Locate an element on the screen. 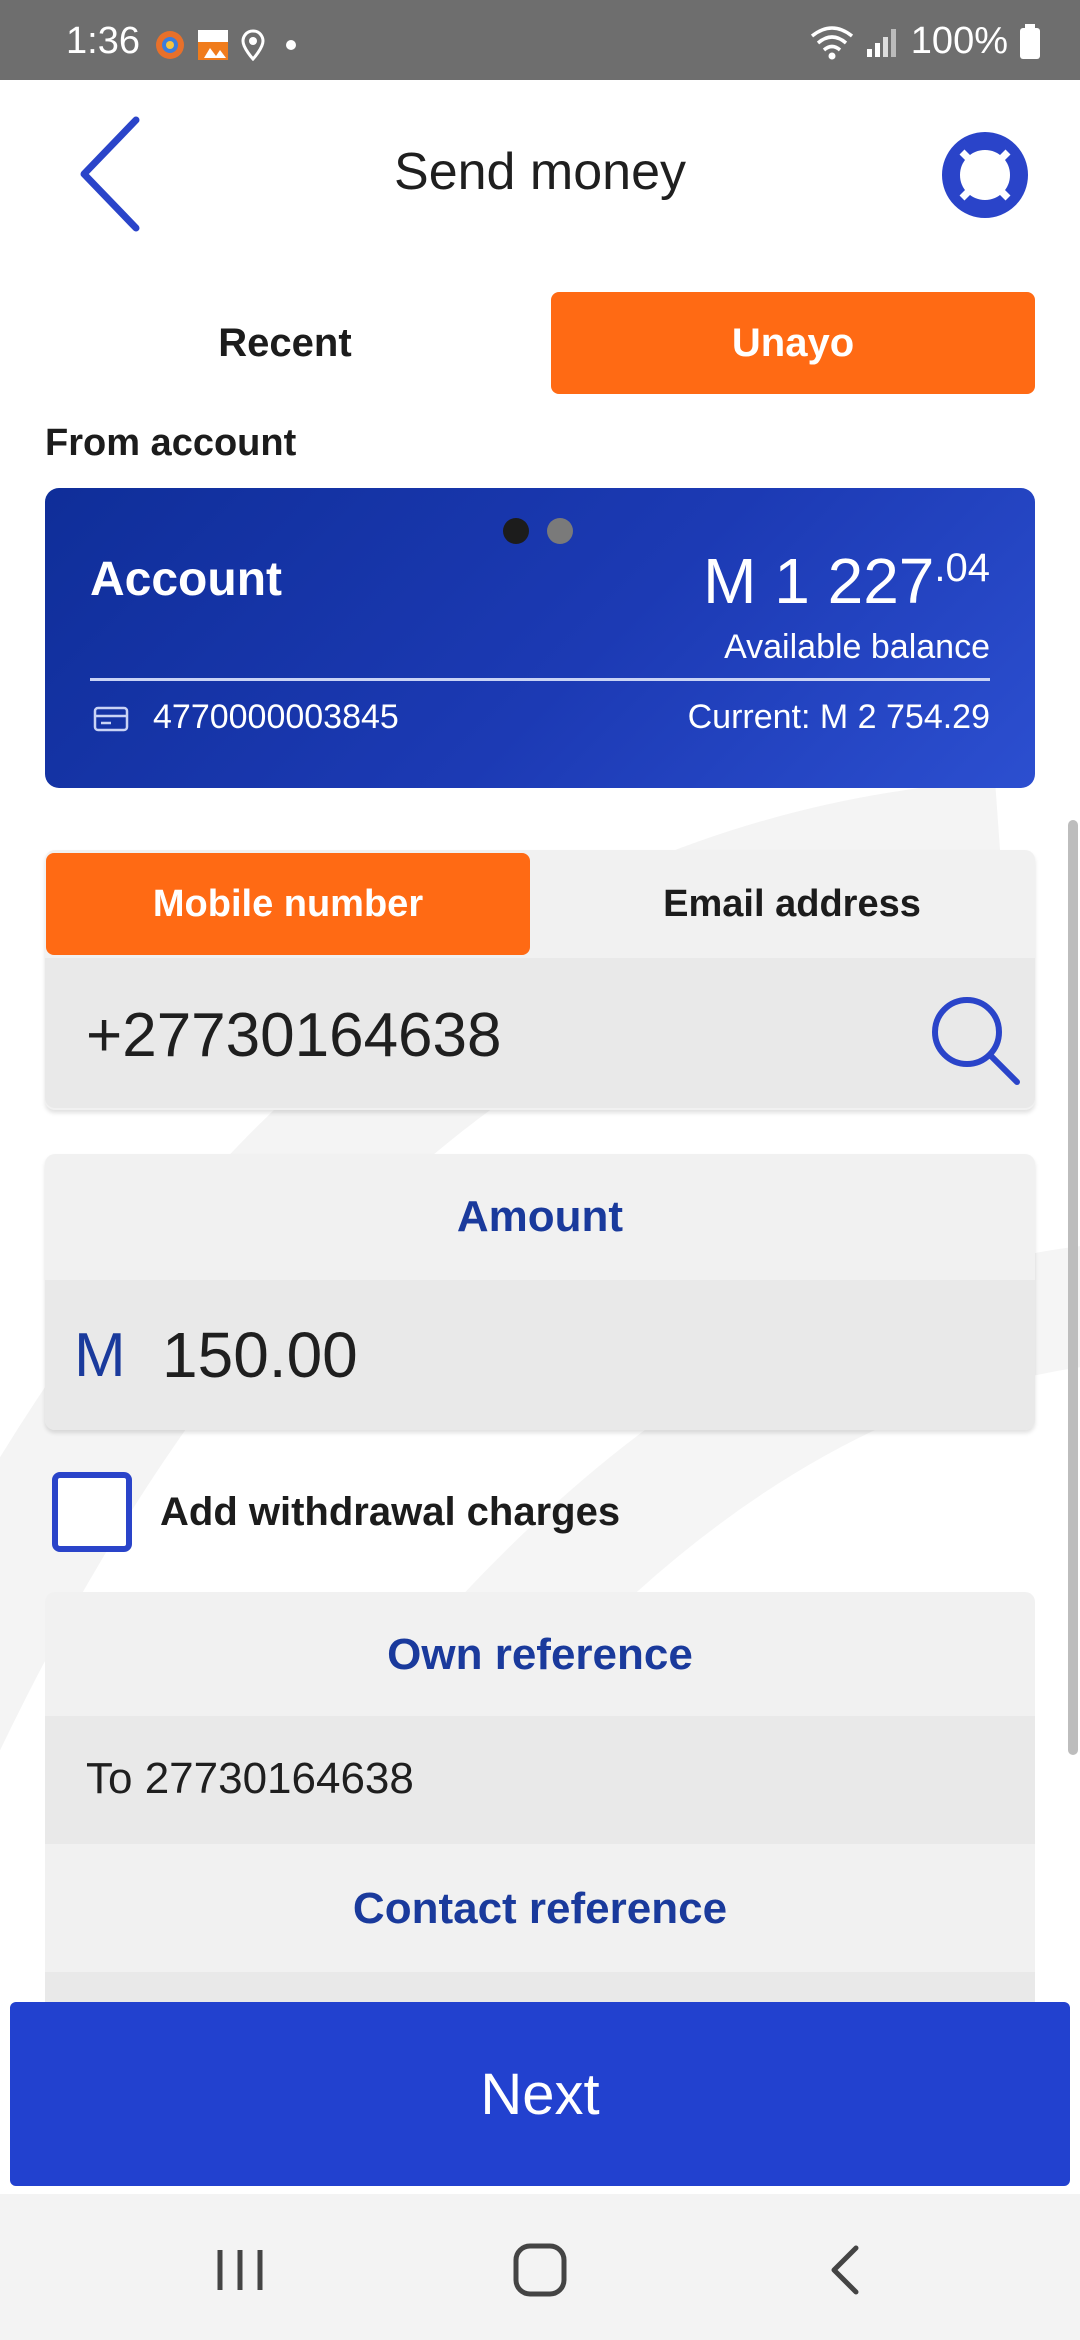 The width and height of the screenshot is (1080, 2340). search-icon is located at coordinates (975, 1040).